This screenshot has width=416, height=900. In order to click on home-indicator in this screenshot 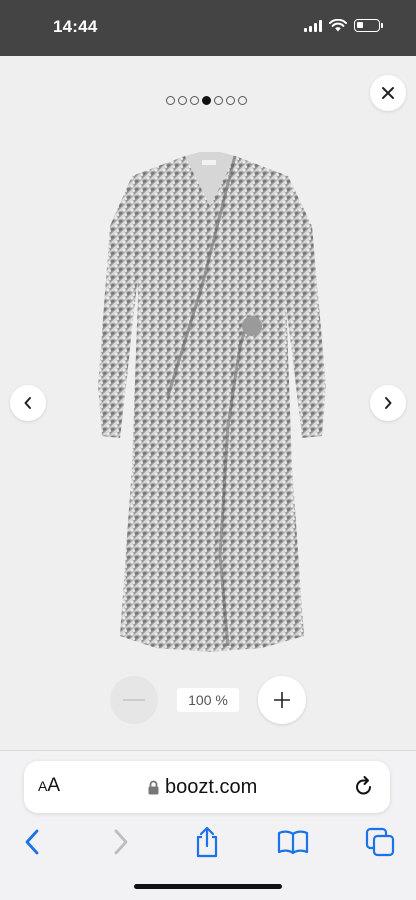, I will do `click(208, 886)`.